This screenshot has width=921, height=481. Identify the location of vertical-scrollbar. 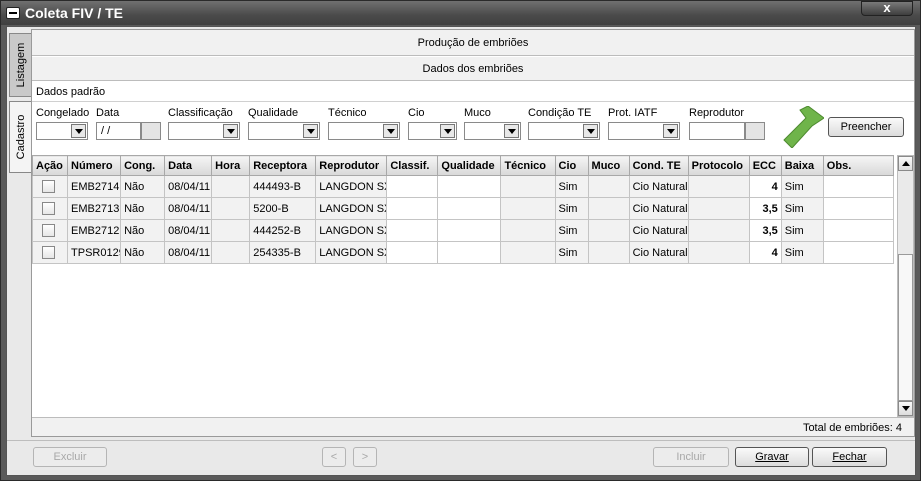
(905, 286).